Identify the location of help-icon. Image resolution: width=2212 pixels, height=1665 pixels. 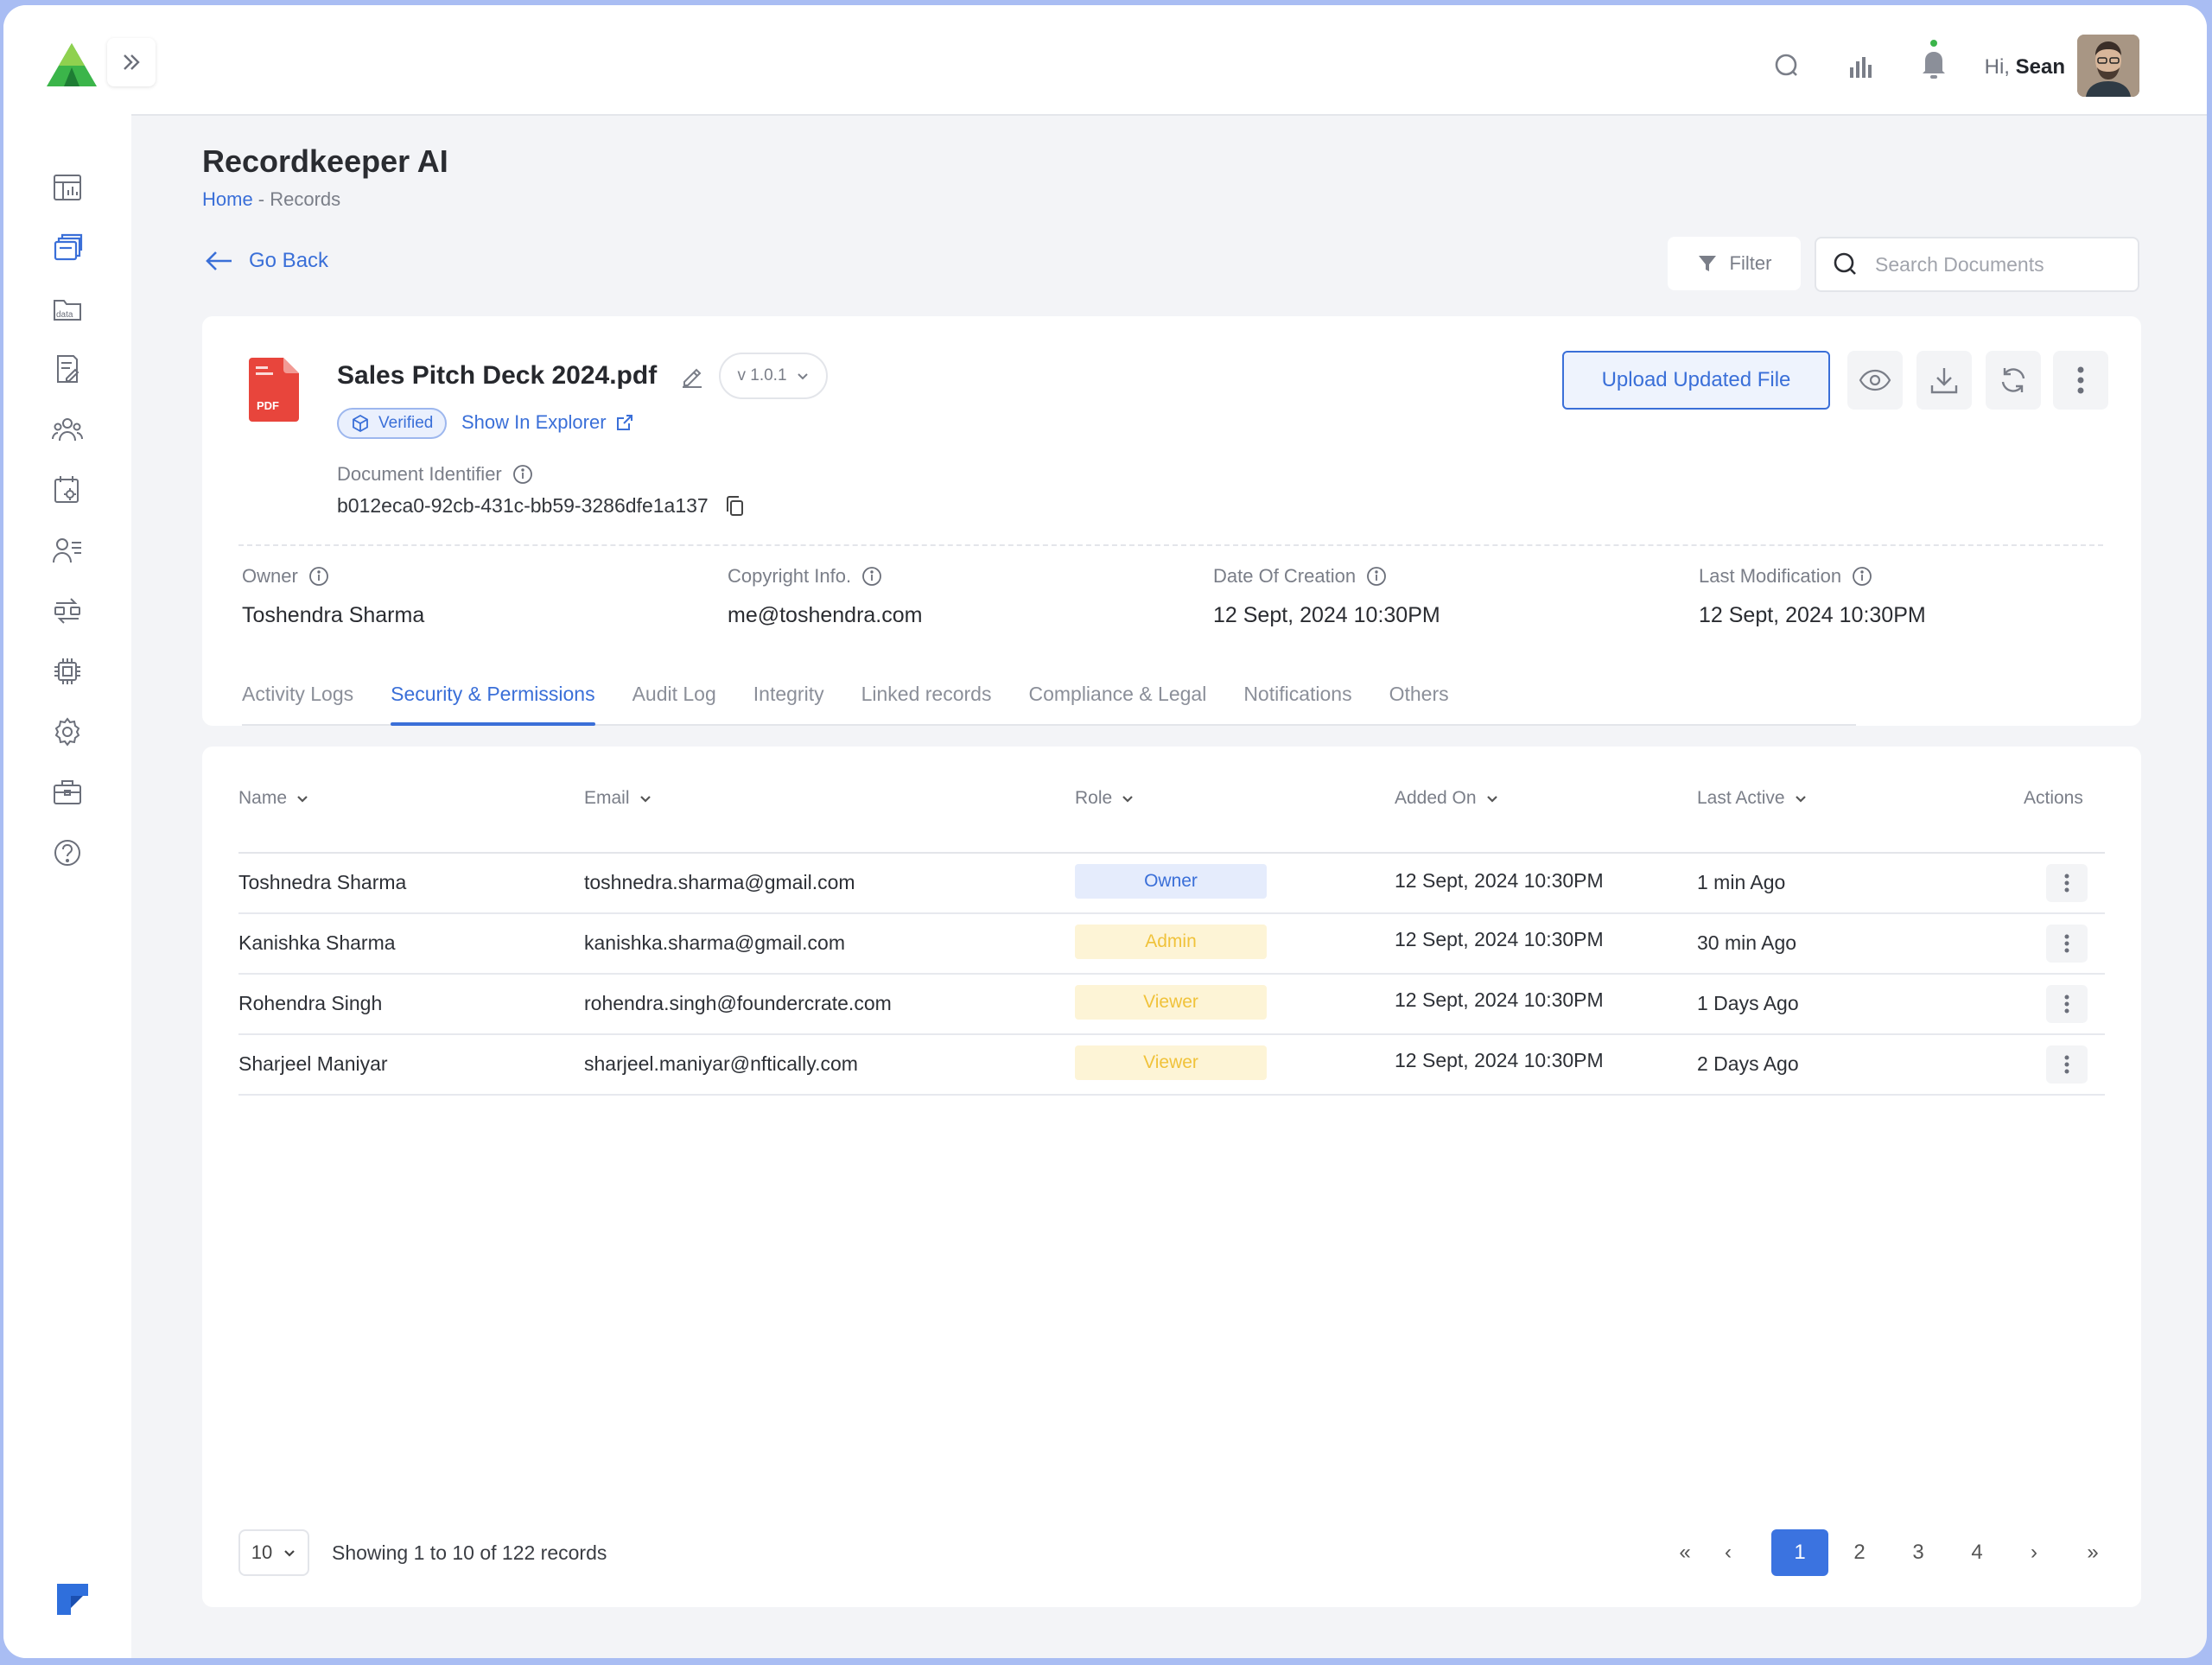
(67, 853).